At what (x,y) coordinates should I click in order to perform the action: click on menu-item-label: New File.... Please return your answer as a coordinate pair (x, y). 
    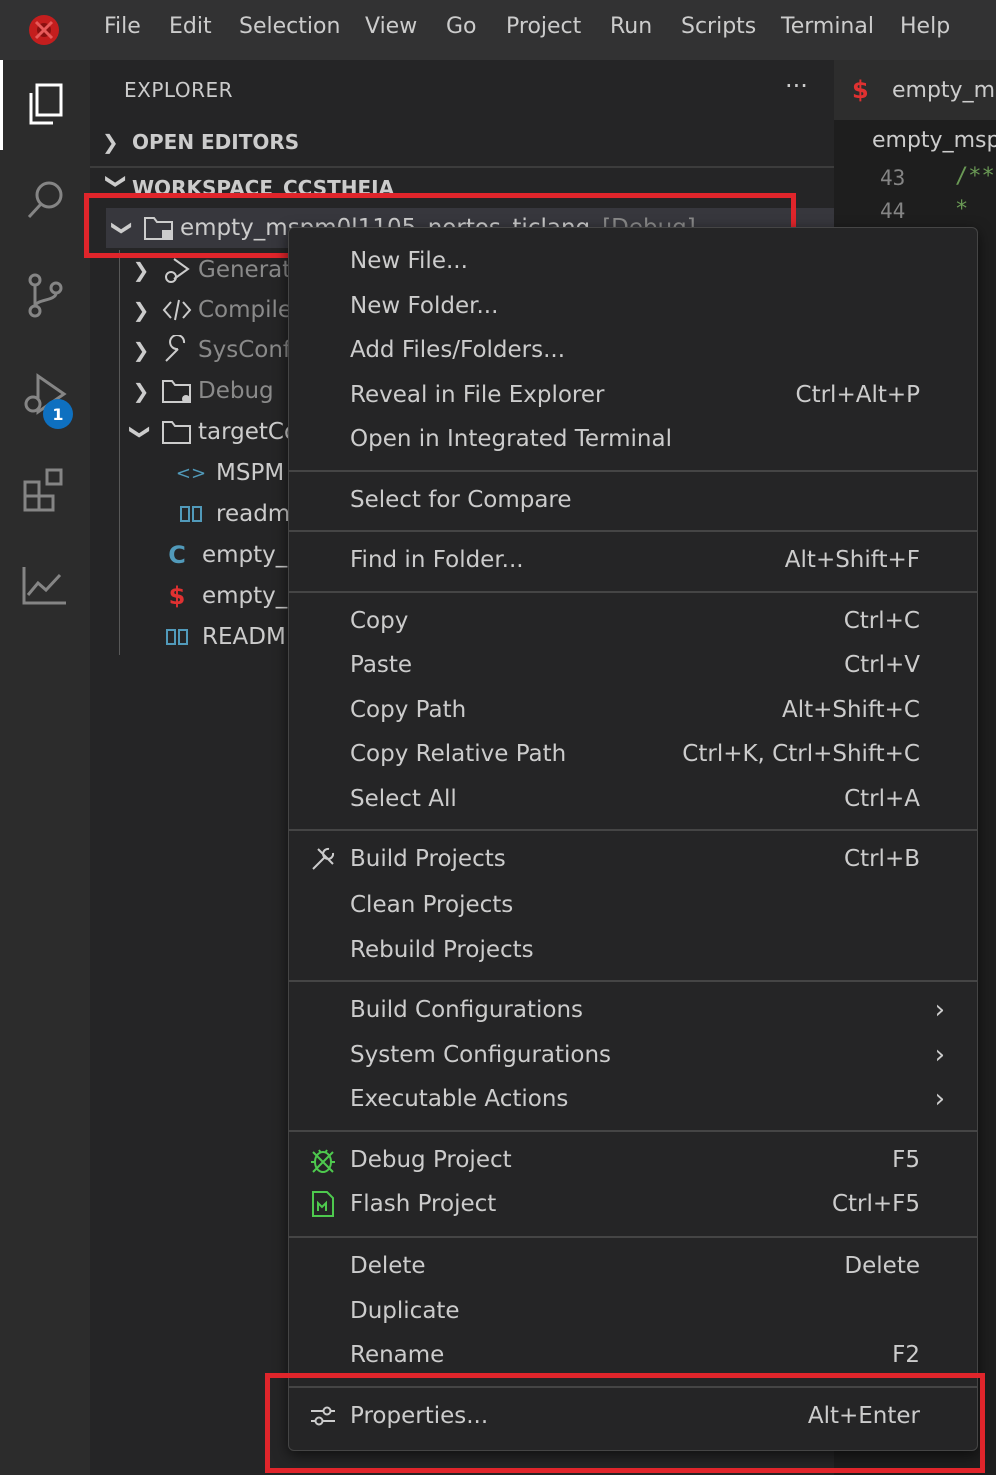
    Looking at the image, I should click on (409, 261).